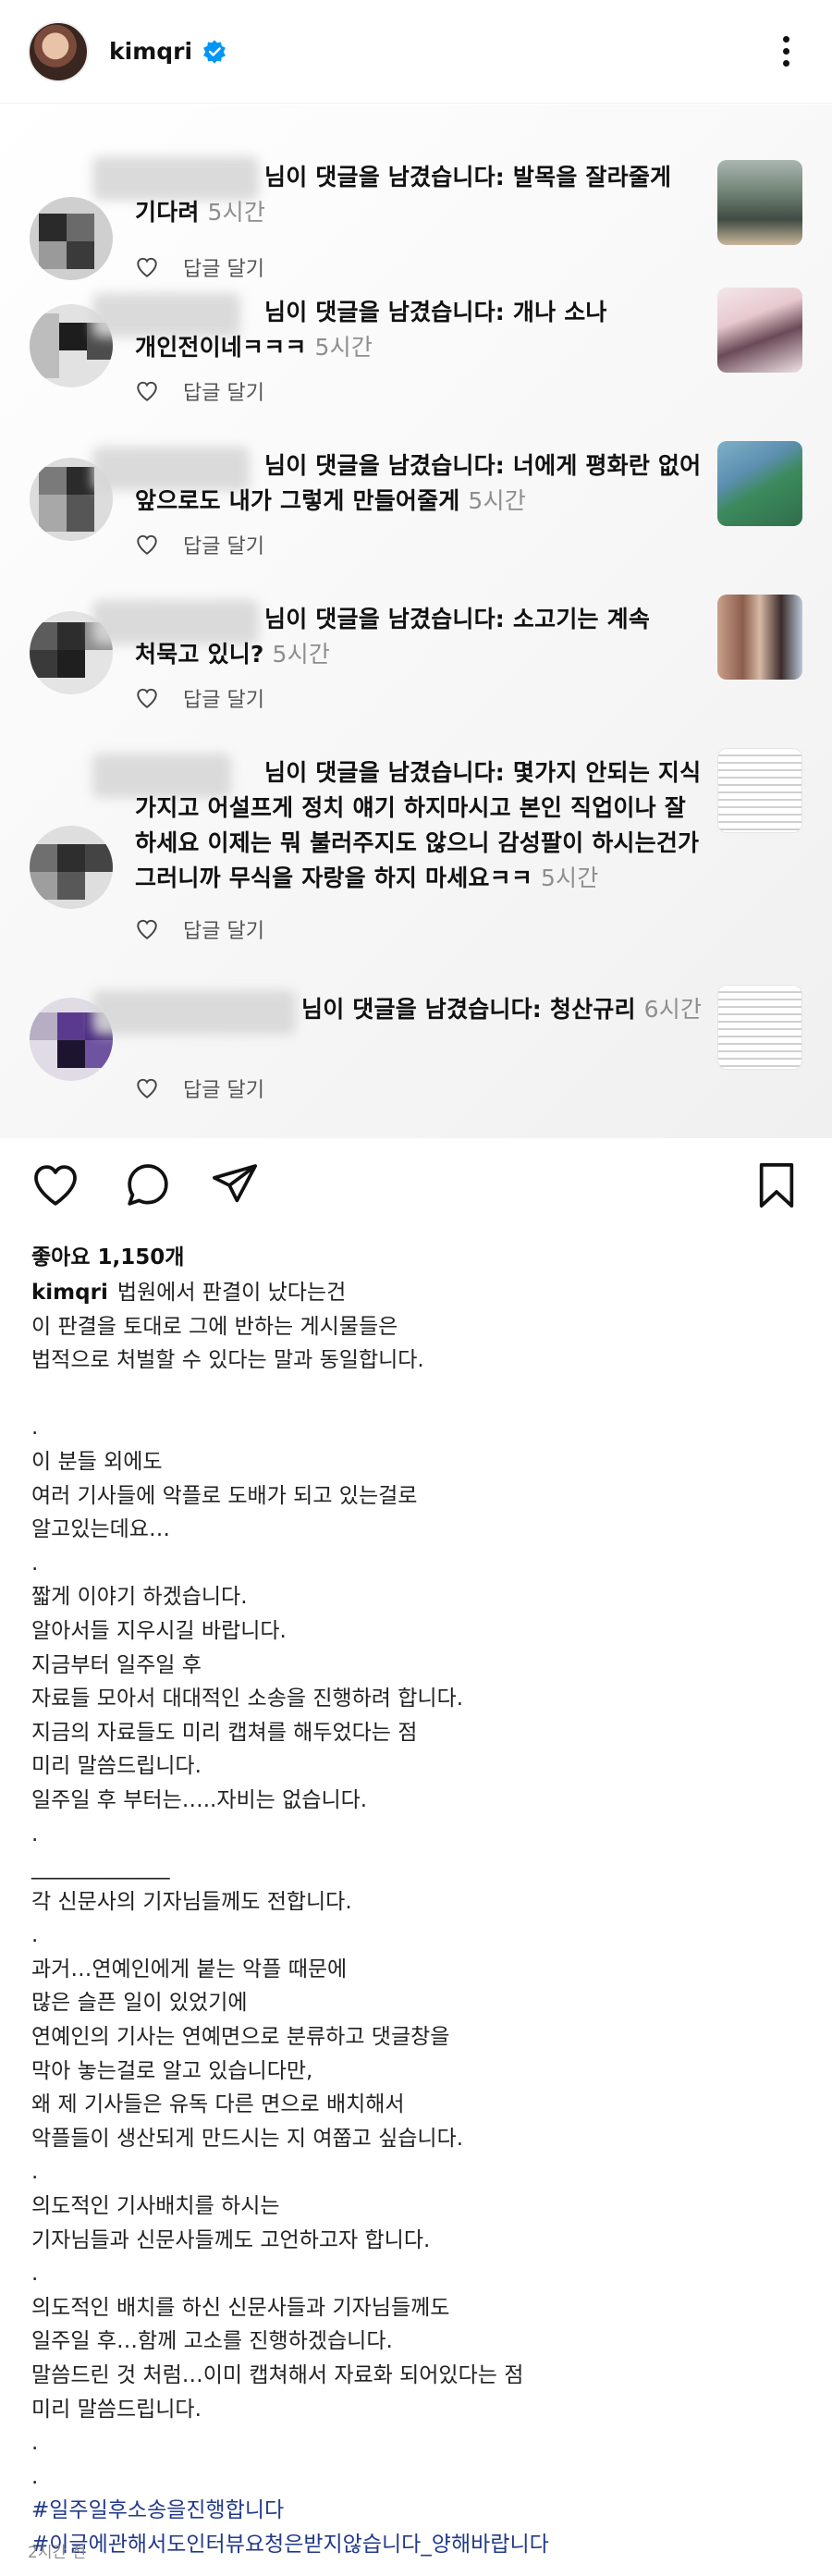 The width and height of the screenshot is (832, 2576). I want to click on caption-line: 각 신문사의 기자님들께도 전합니다., so click(191, 1902).